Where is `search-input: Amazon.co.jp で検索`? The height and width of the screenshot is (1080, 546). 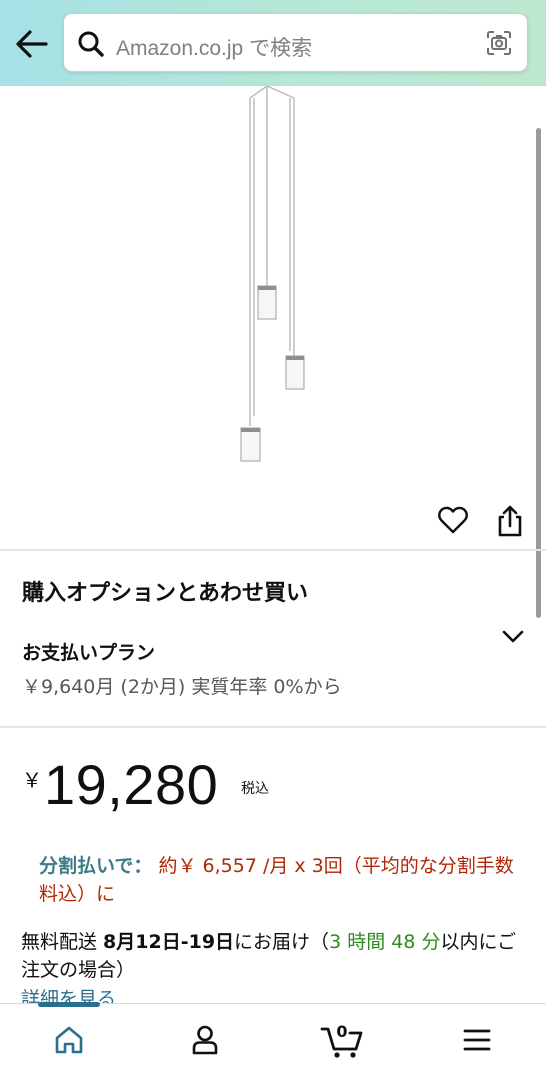
search-input: Amazon.co.jp で検索 is located at coordinates (295, 42).